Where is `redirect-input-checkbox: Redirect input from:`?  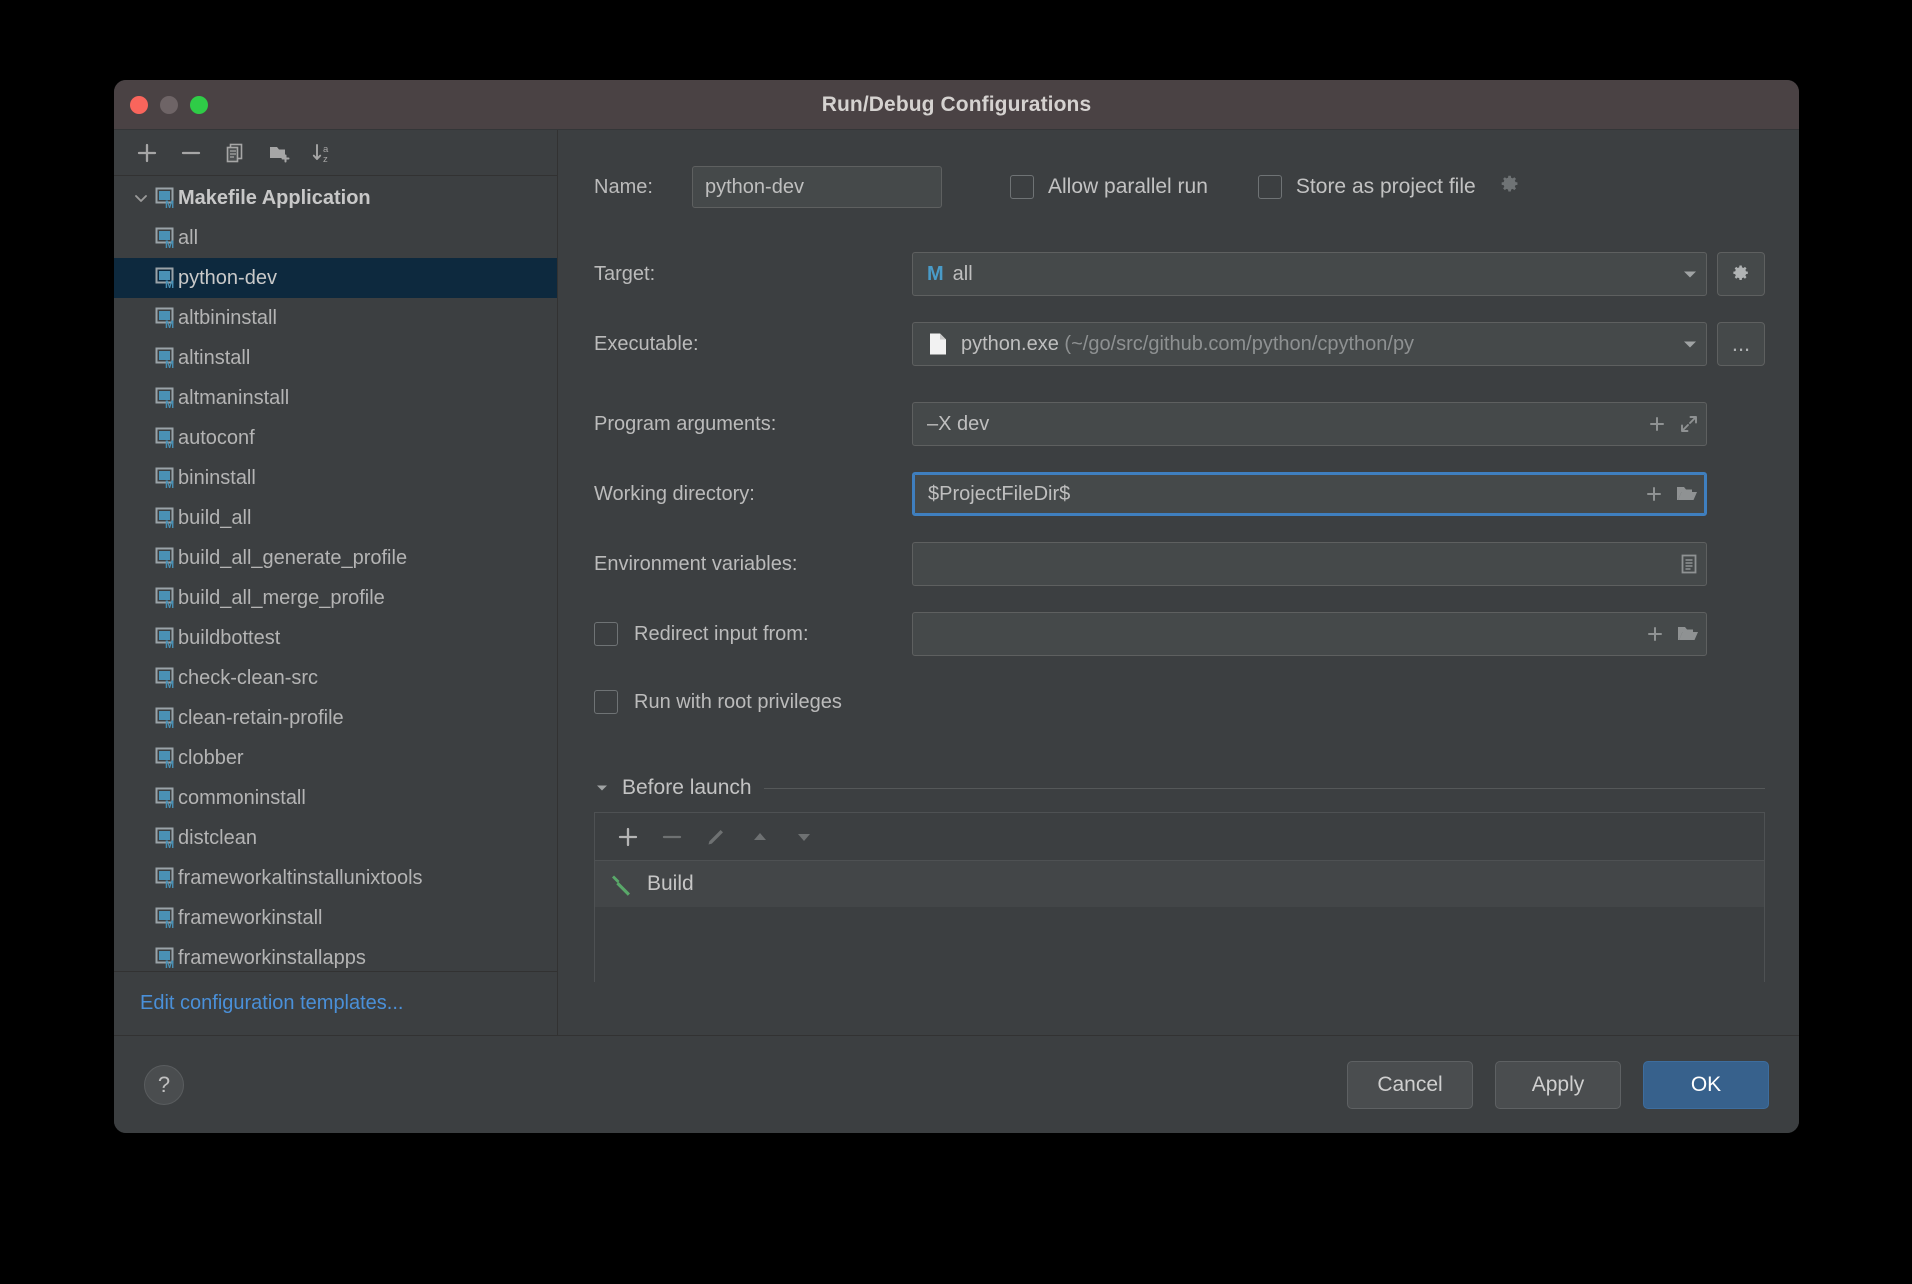
redirect-input-checkbox: Redirect input from: is located at coordinates (753, 634).